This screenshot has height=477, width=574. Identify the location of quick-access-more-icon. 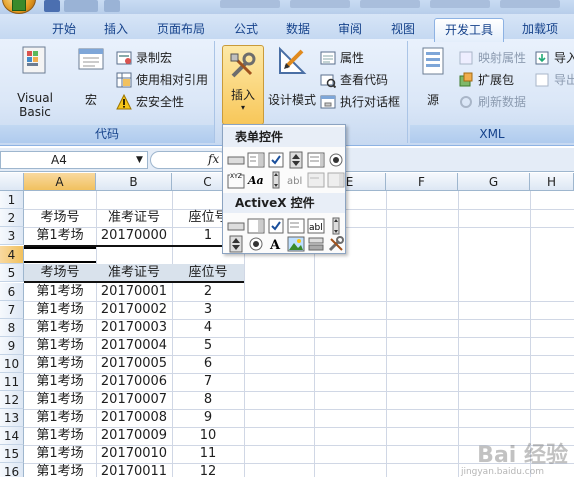
(112, 6).